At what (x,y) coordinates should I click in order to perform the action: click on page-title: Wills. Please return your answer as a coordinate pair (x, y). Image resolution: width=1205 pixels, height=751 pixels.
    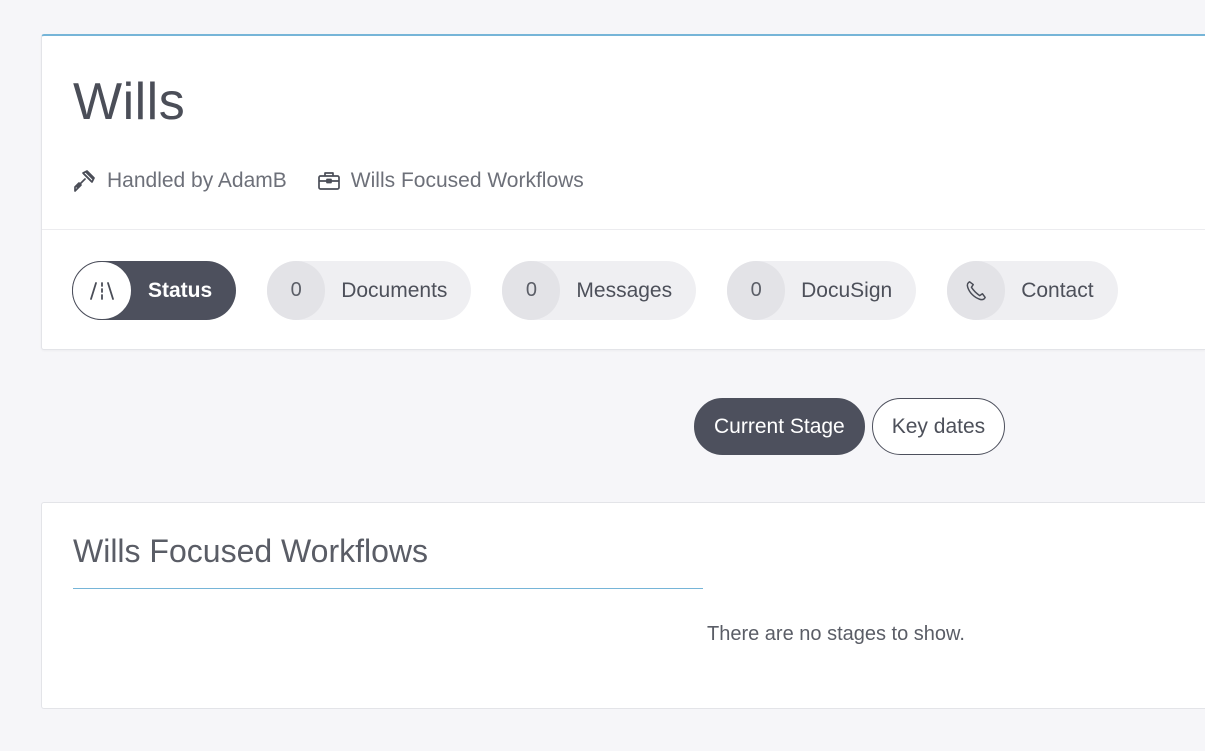
    Looking at the image, I should click on (129, 102).